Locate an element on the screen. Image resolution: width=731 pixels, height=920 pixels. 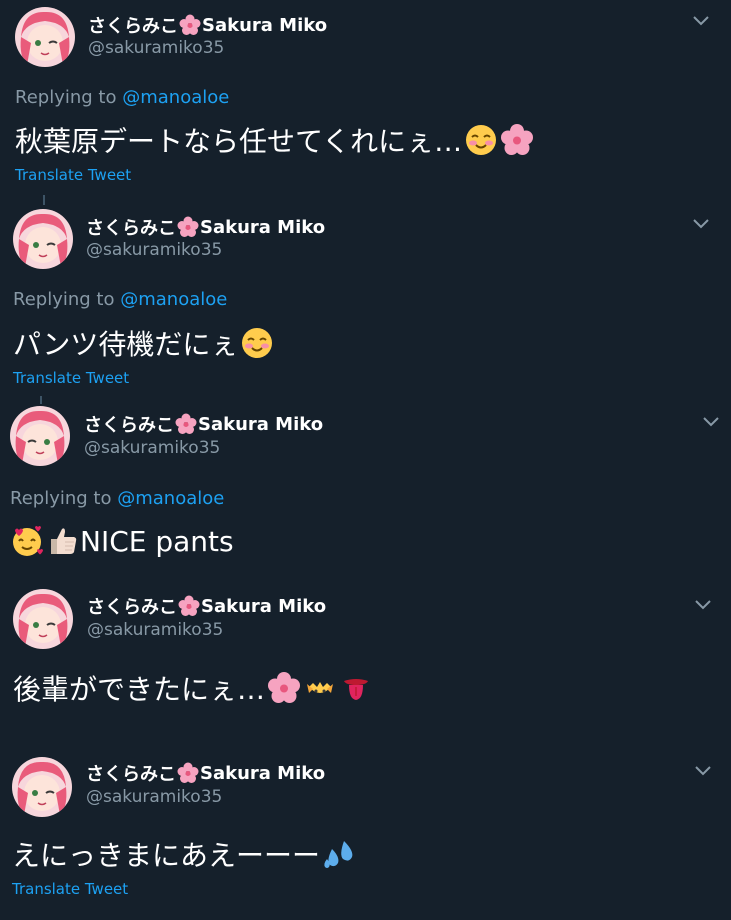
tweet-text: パンツ待機だにぇ is located at coordinates (143, 343).